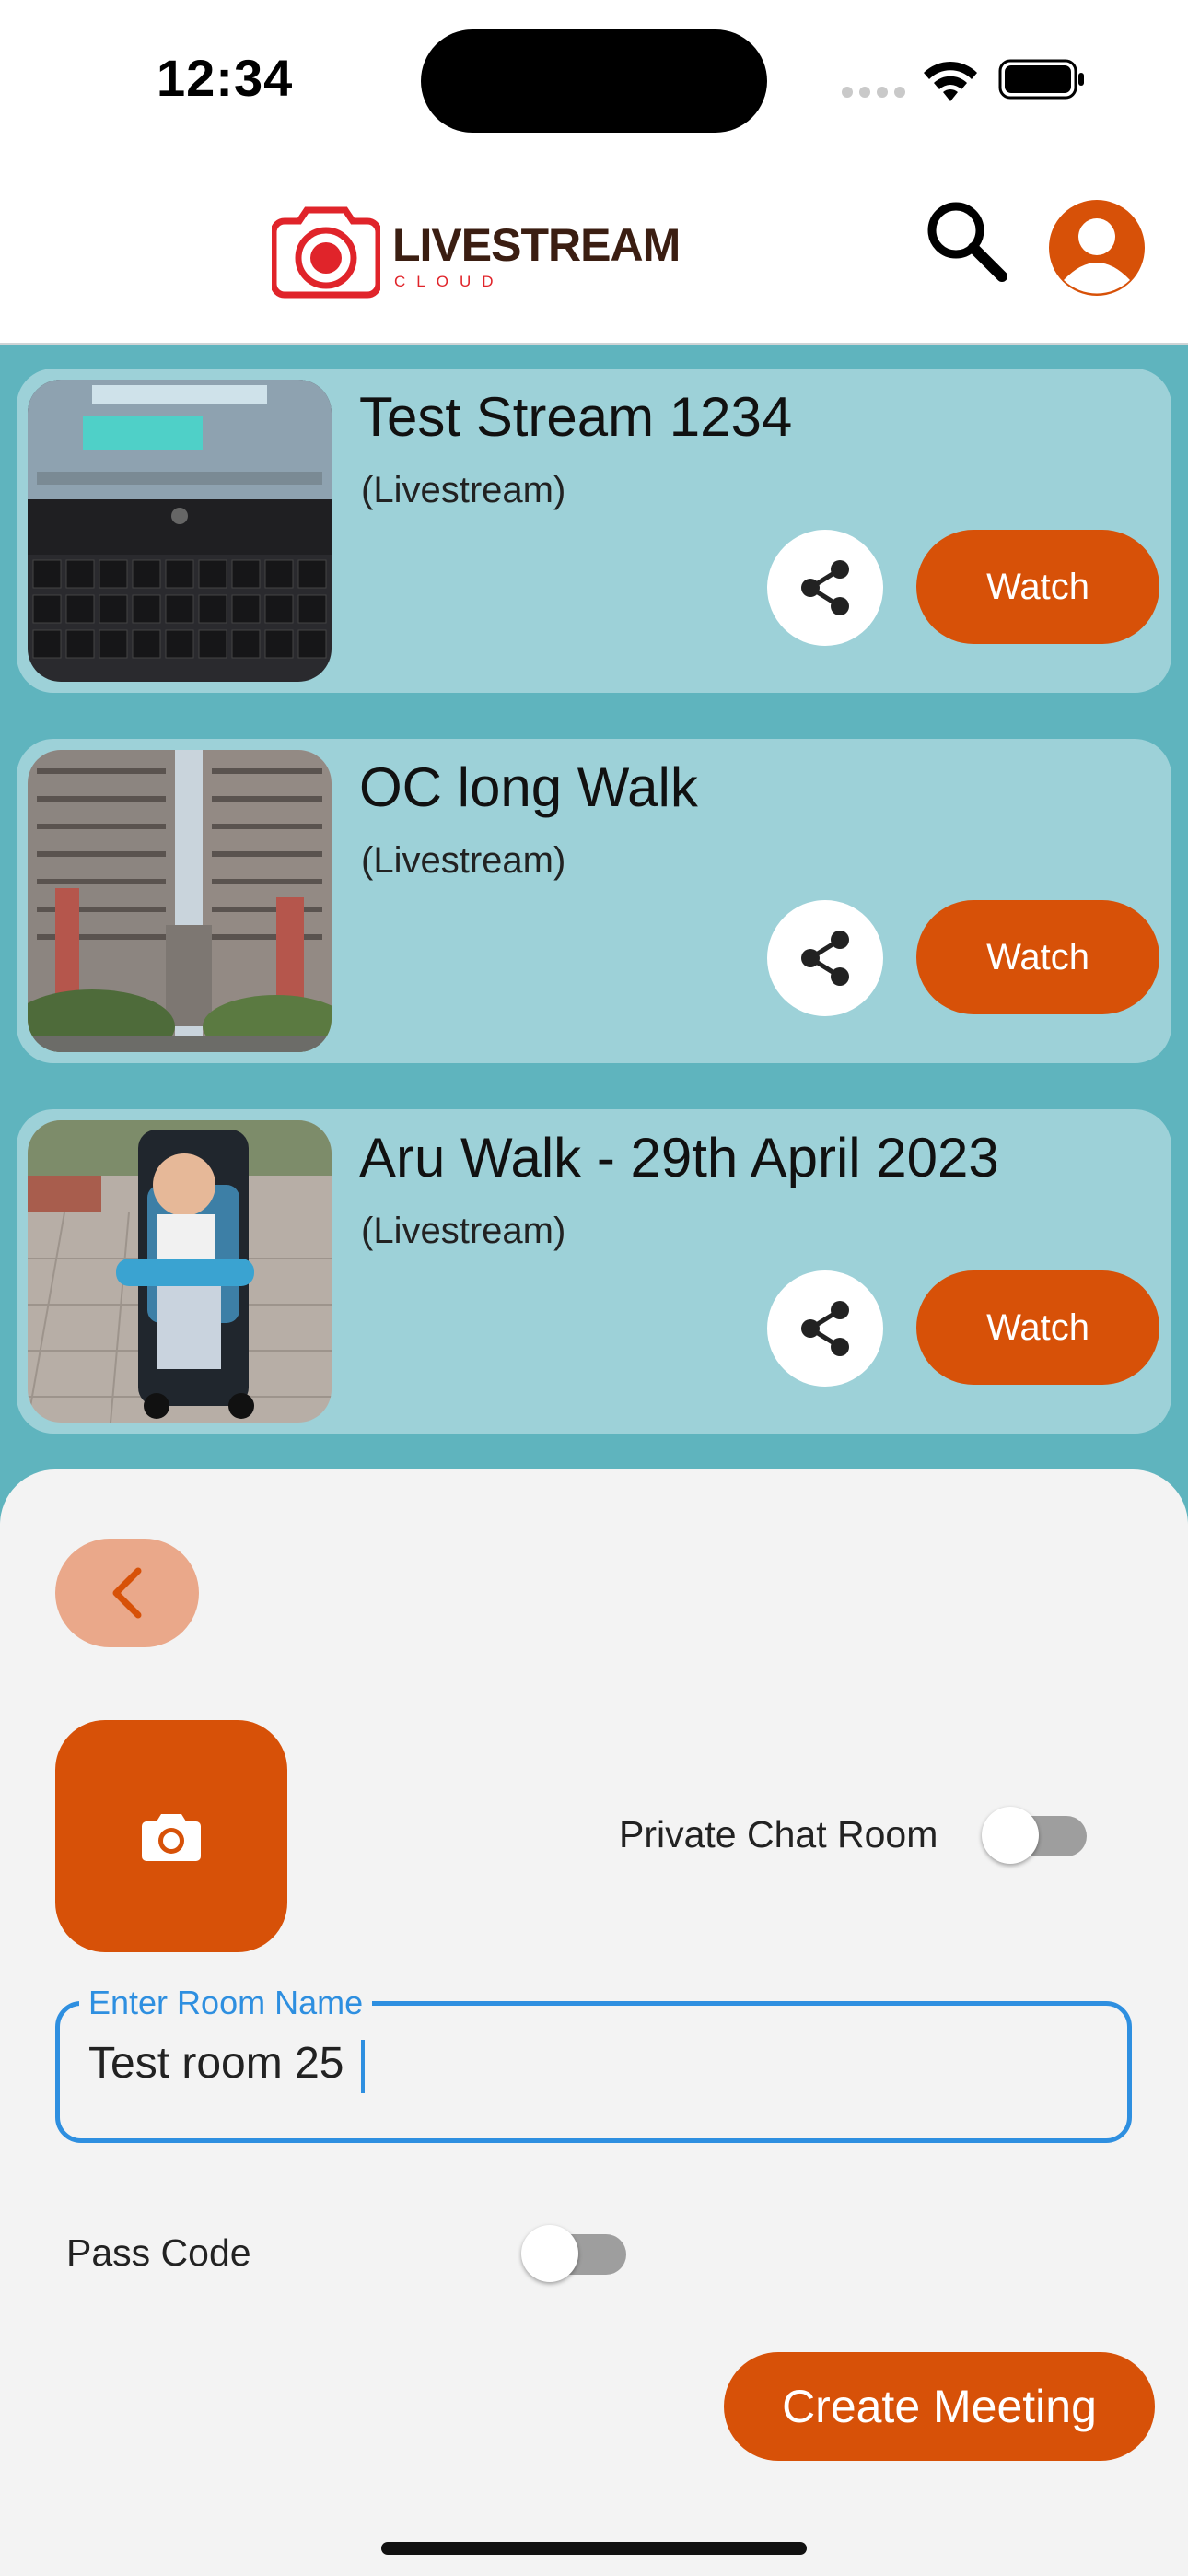  What do you see at coordinates (1041, 79) in the screenshot?
I see `battery-icon` at bounding box center [1041, 79].